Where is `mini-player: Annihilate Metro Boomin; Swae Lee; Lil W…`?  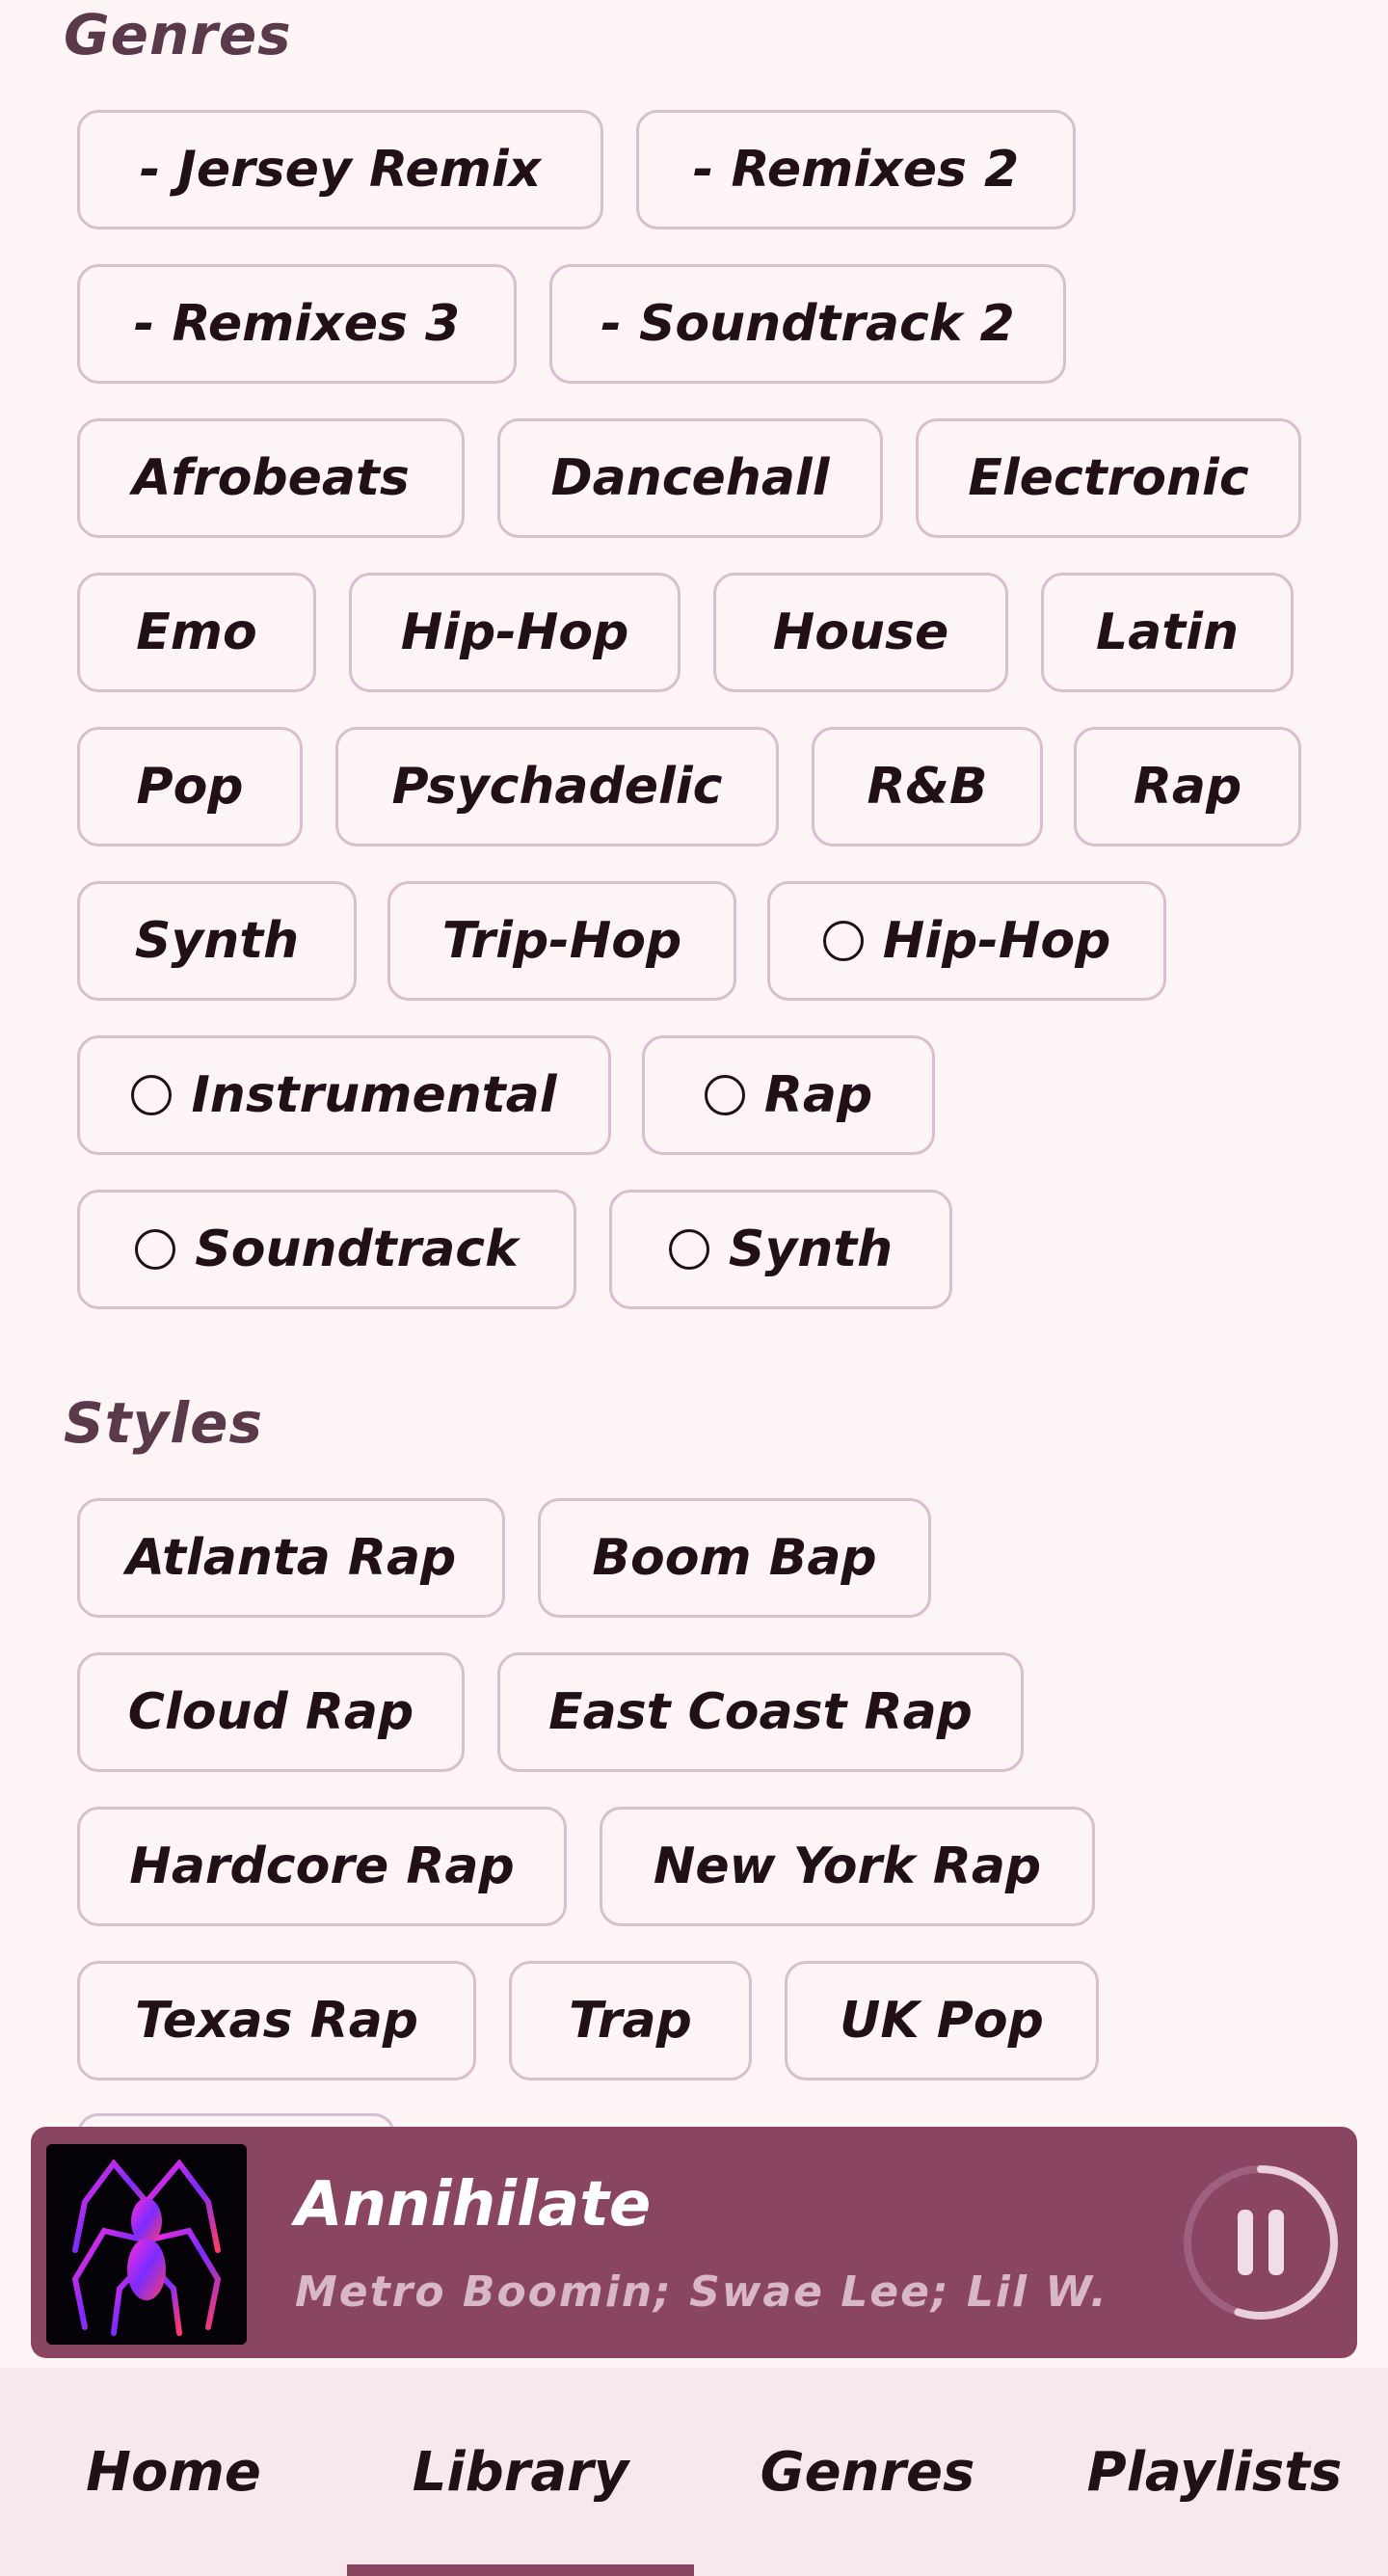
mini-player: Annihilate Metro Boomin; Swae Lee; Lil W… is located at coordinates (694, 2243).